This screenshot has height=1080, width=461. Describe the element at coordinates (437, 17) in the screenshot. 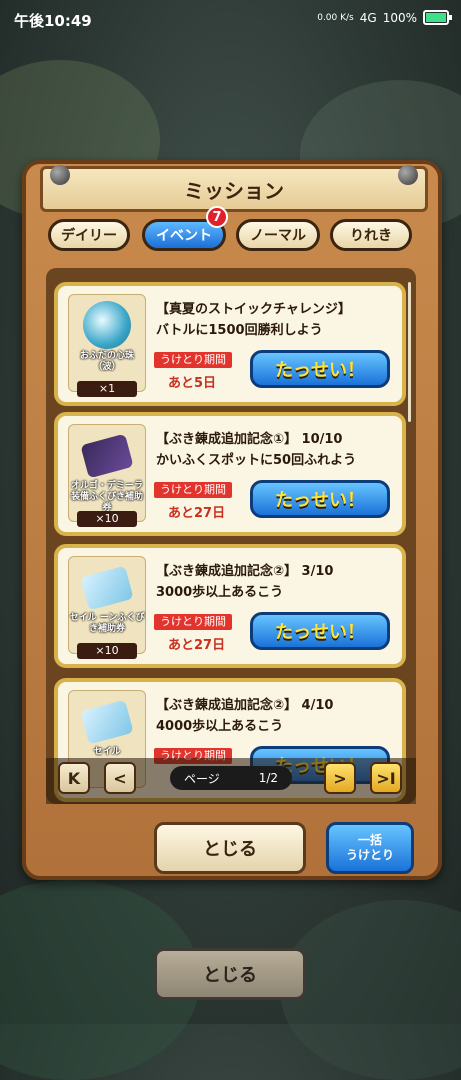

I see `battery-icon` at that location.